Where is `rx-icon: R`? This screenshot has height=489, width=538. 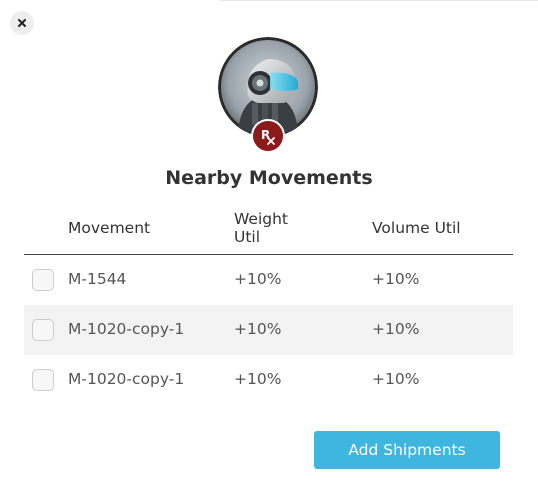 rx-icon: R is located at coordinates (268, 136).